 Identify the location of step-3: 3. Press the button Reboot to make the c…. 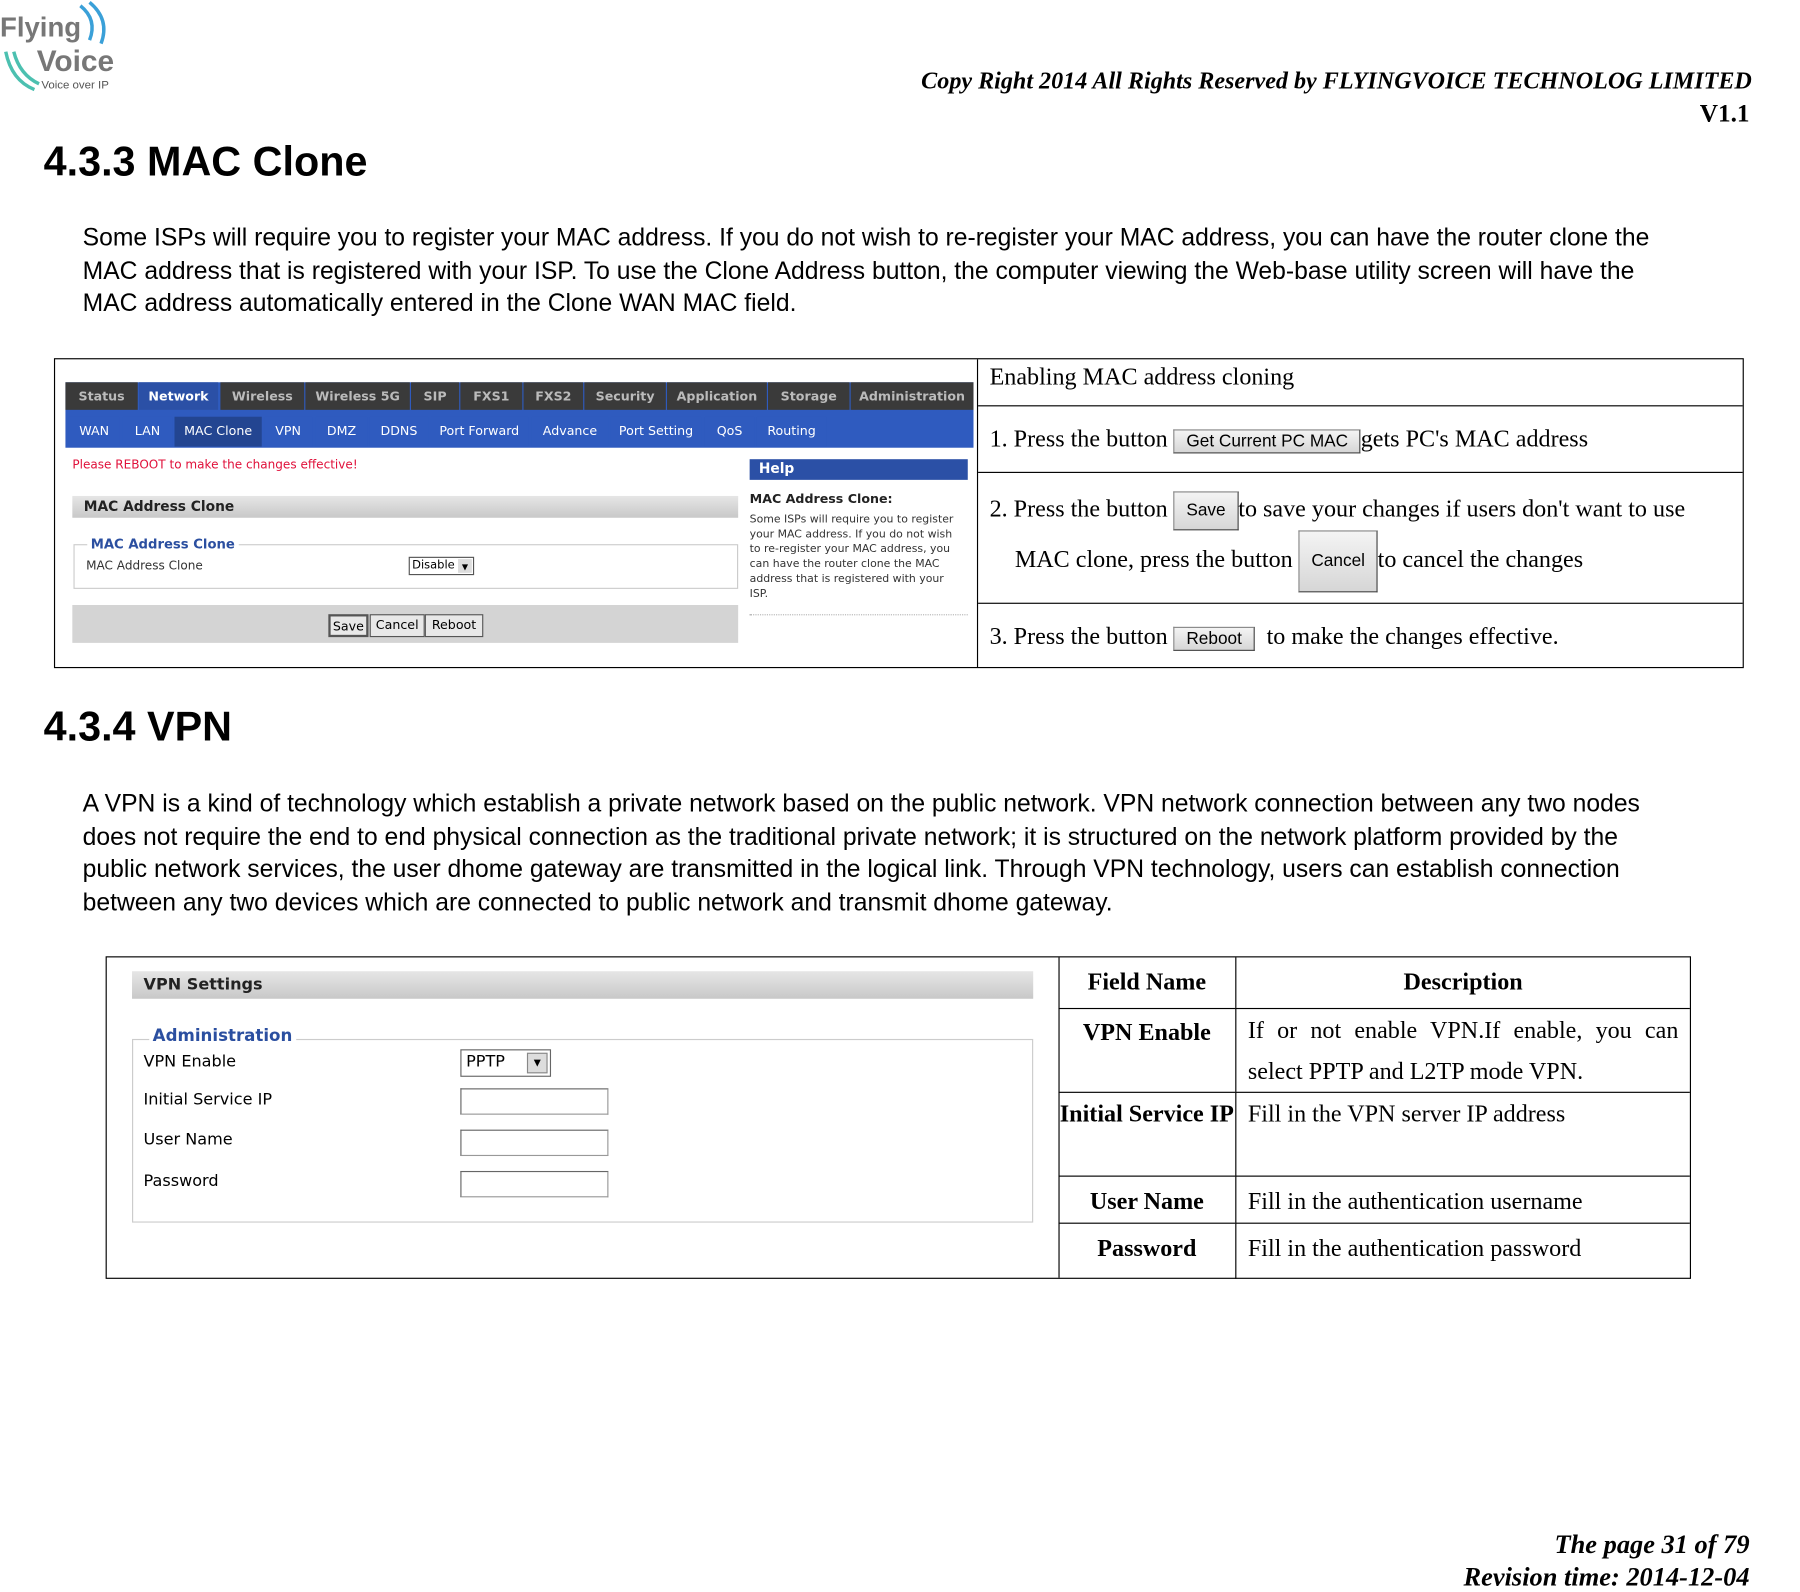
(1360, 635).